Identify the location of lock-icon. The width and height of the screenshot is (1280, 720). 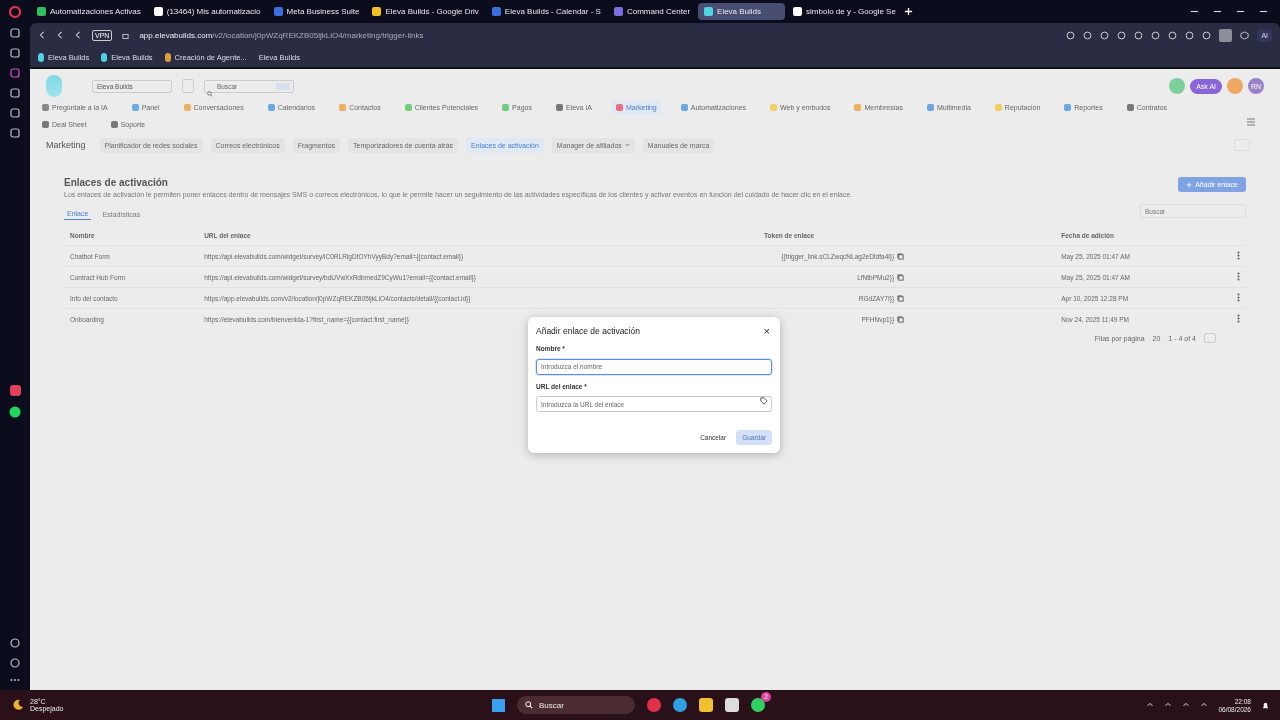
(126, 35).